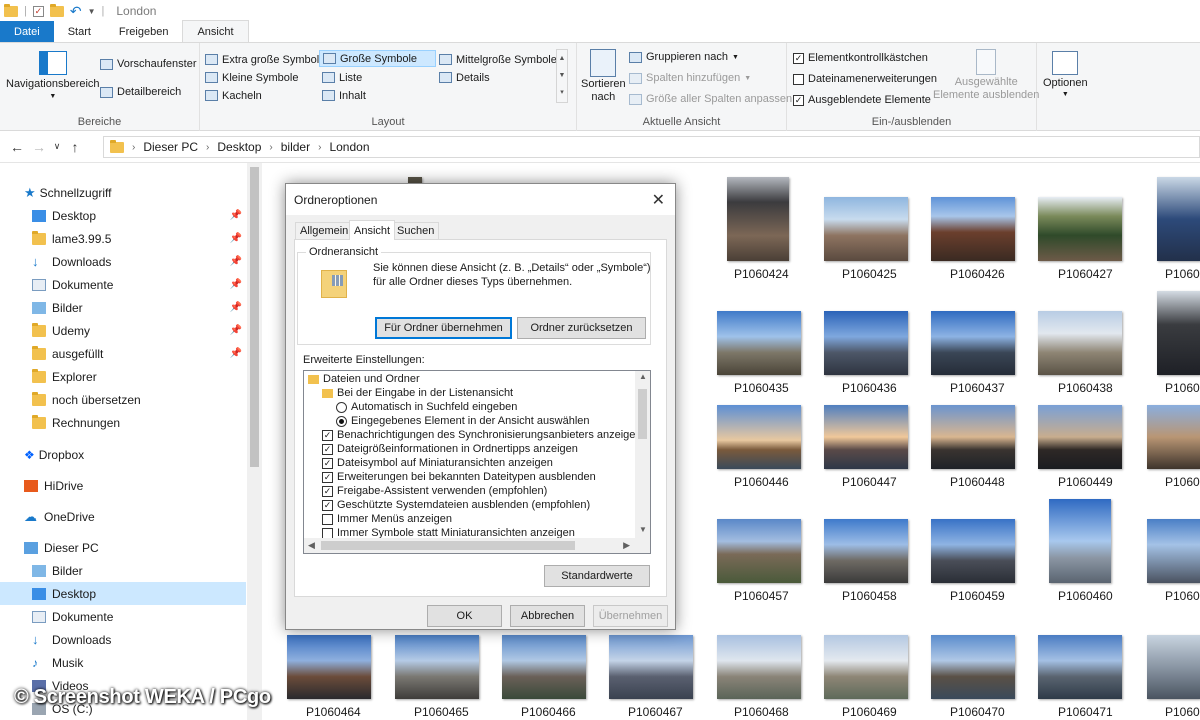 This screenshot has height=720, width=1200. I want to click on tab-start: Start, so click(79, 31).